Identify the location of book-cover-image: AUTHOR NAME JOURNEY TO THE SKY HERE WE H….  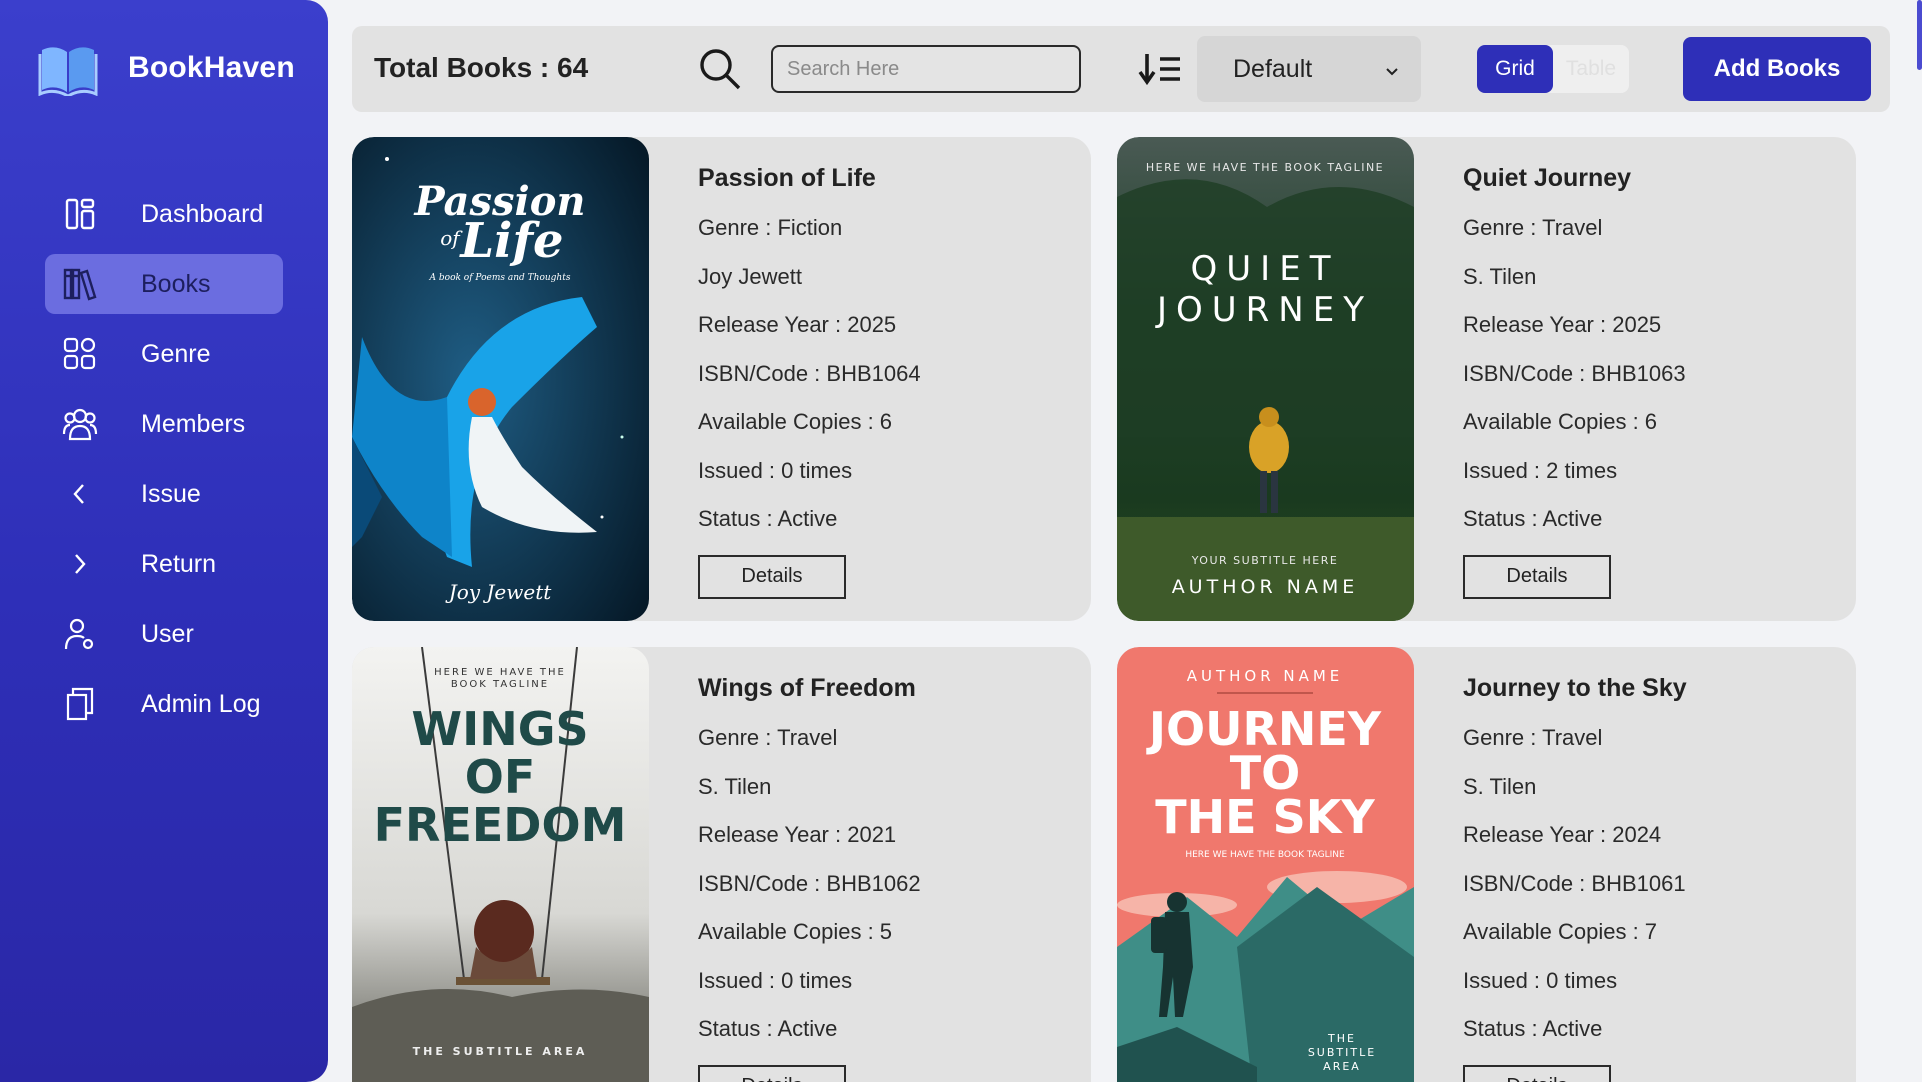
(1265, 864).